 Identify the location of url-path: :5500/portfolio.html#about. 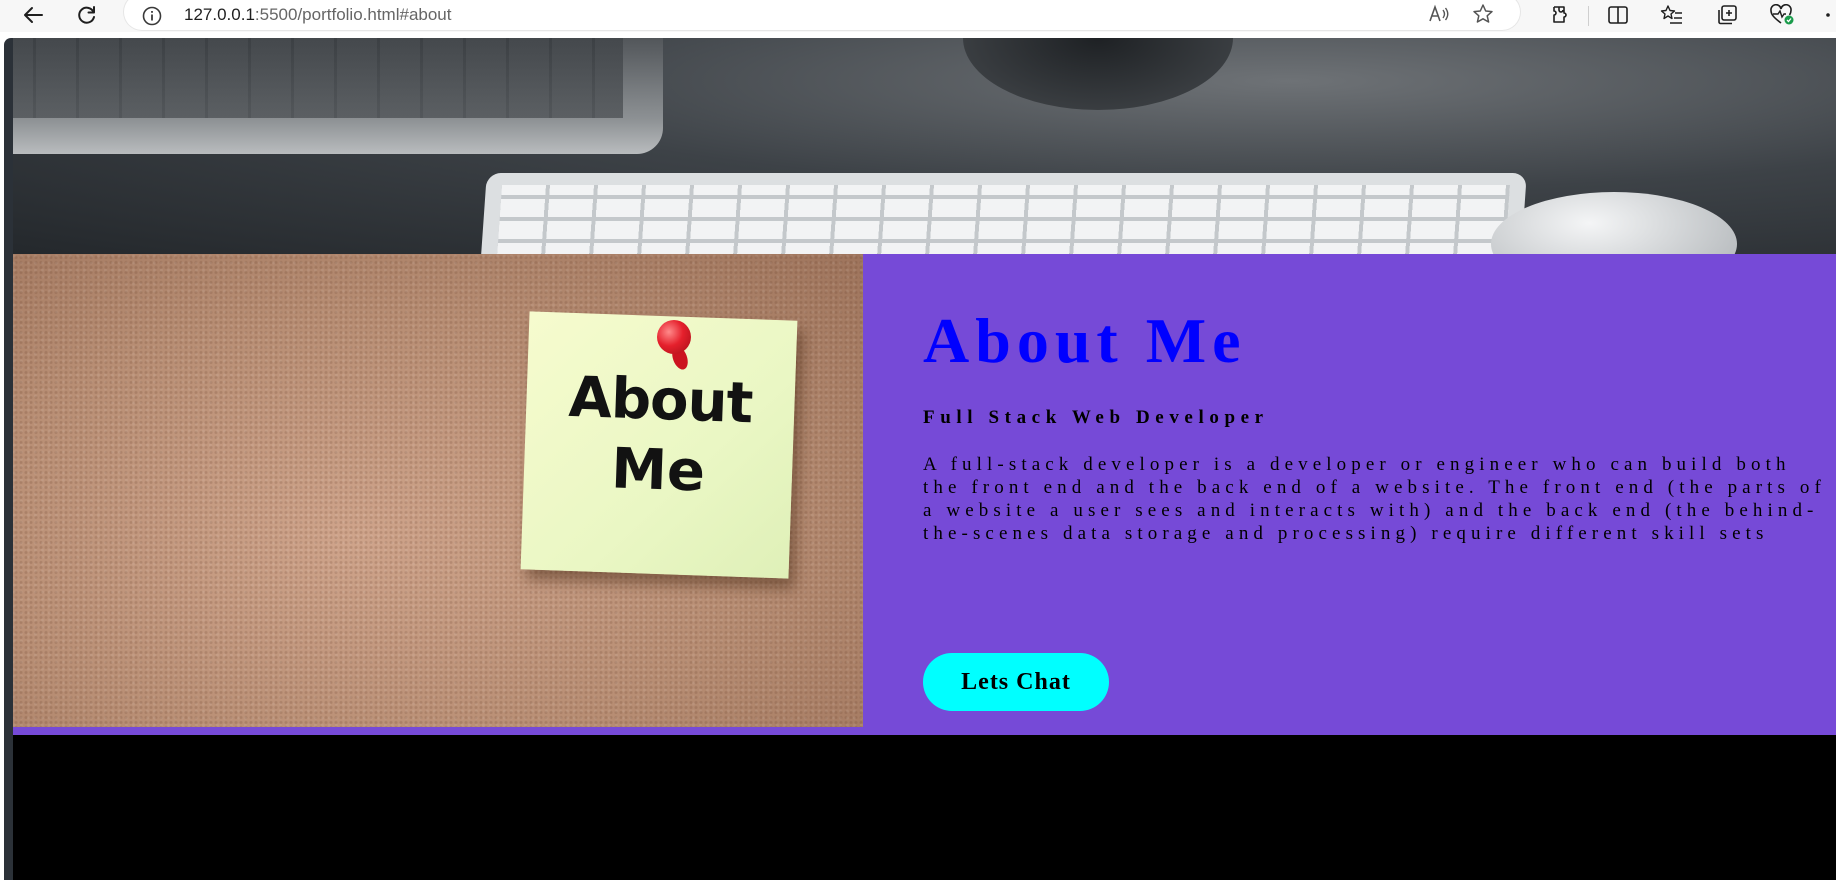
(353, 14).